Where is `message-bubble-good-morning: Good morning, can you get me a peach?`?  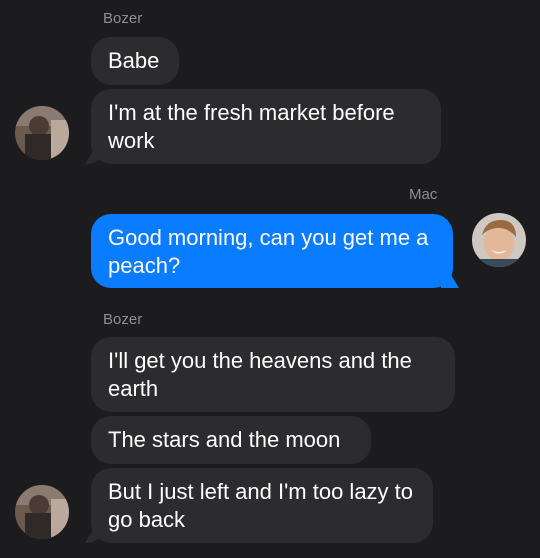 message-bubble-good-morning: Good morning, can you get me a peach? is located at coordinates (272, 251).